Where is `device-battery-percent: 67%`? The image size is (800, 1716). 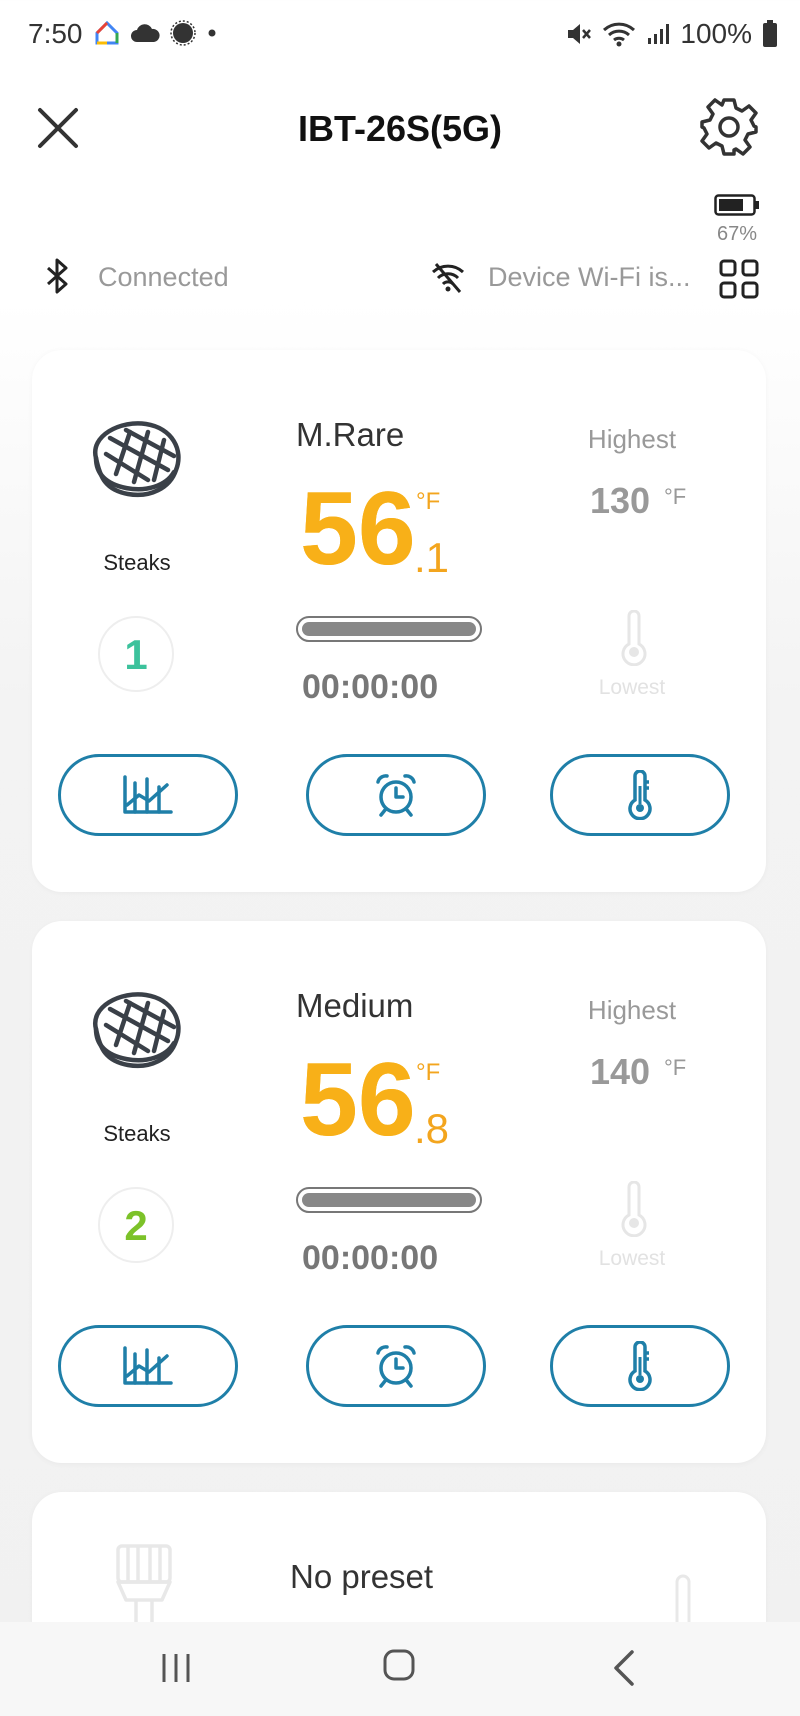 device-battery-percent: 67% is located at coordinates (737, 234).